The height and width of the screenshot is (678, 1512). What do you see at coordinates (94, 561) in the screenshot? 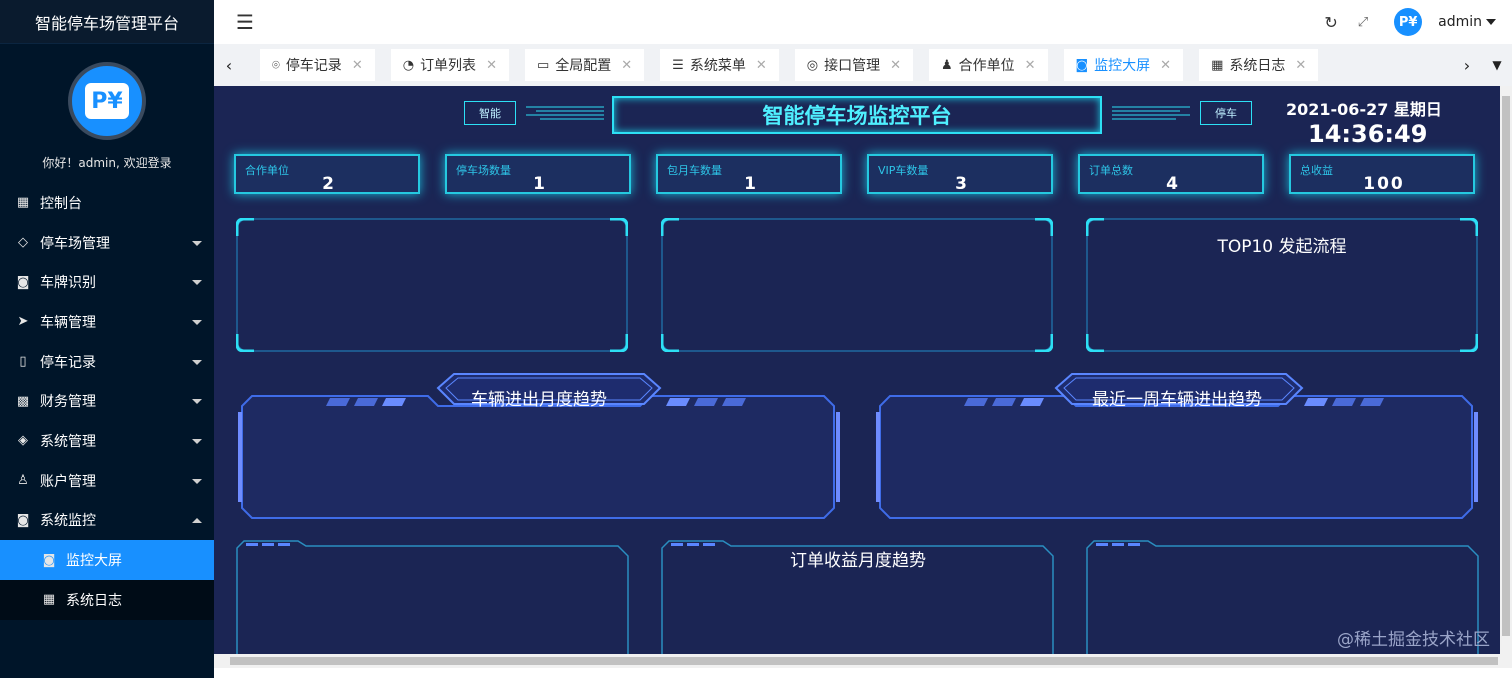
I see `sidebar-item-label: 监控大屏` at bounding box center [94, 561].